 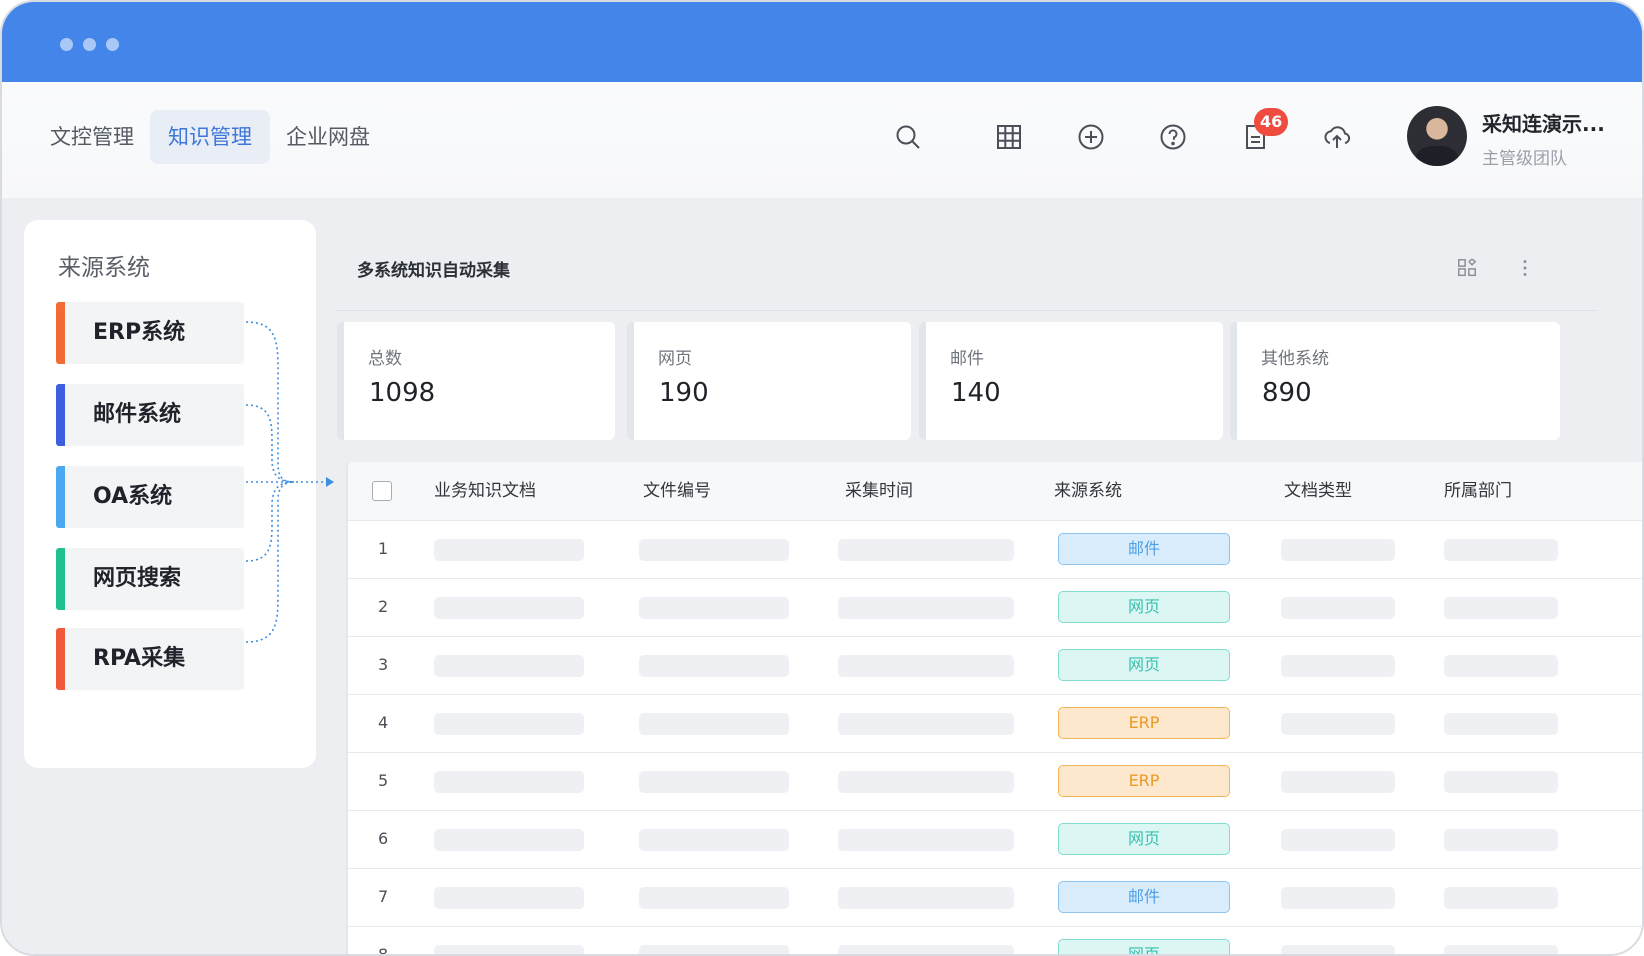 What do you see at coordinates (1295, 359) in the screenshot?
I see `stat-label: 其他系统` at bounding box center [1295, 359].